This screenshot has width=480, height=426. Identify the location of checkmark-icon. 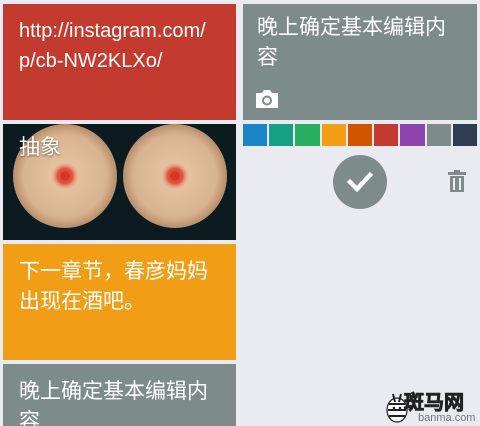
(360, 182).